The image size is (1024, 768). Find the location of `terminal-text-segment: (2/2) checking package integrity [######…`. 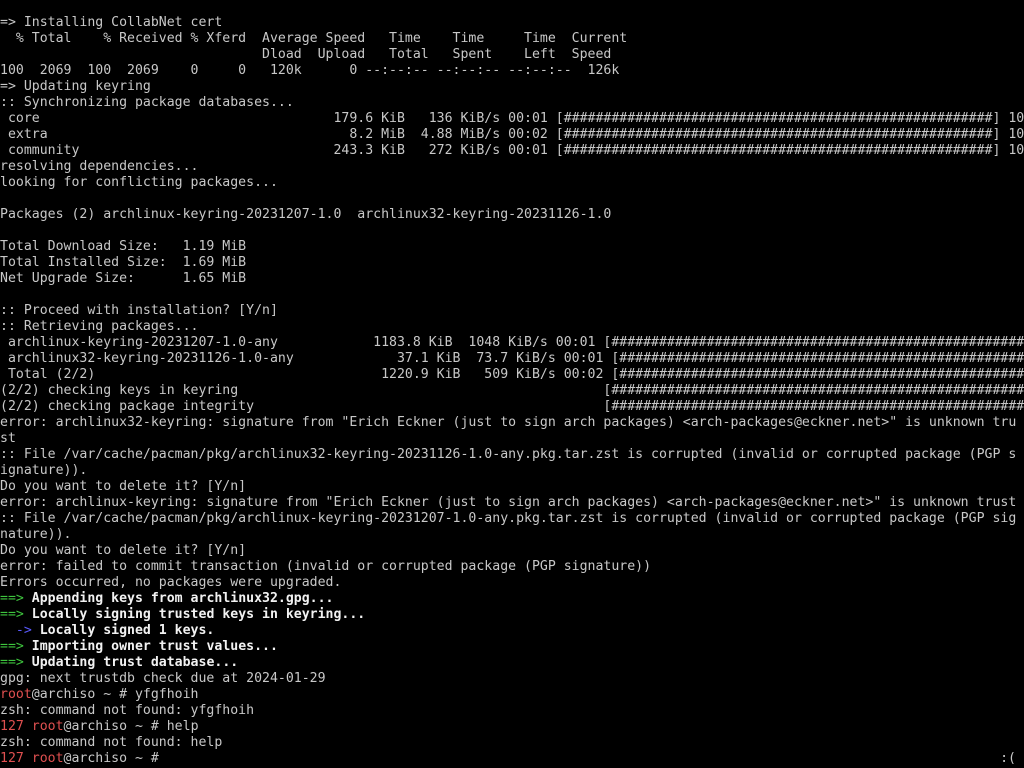

terminal-text-segment: (2/2) checking package integrity [######… is located at coordinates (512, 406).